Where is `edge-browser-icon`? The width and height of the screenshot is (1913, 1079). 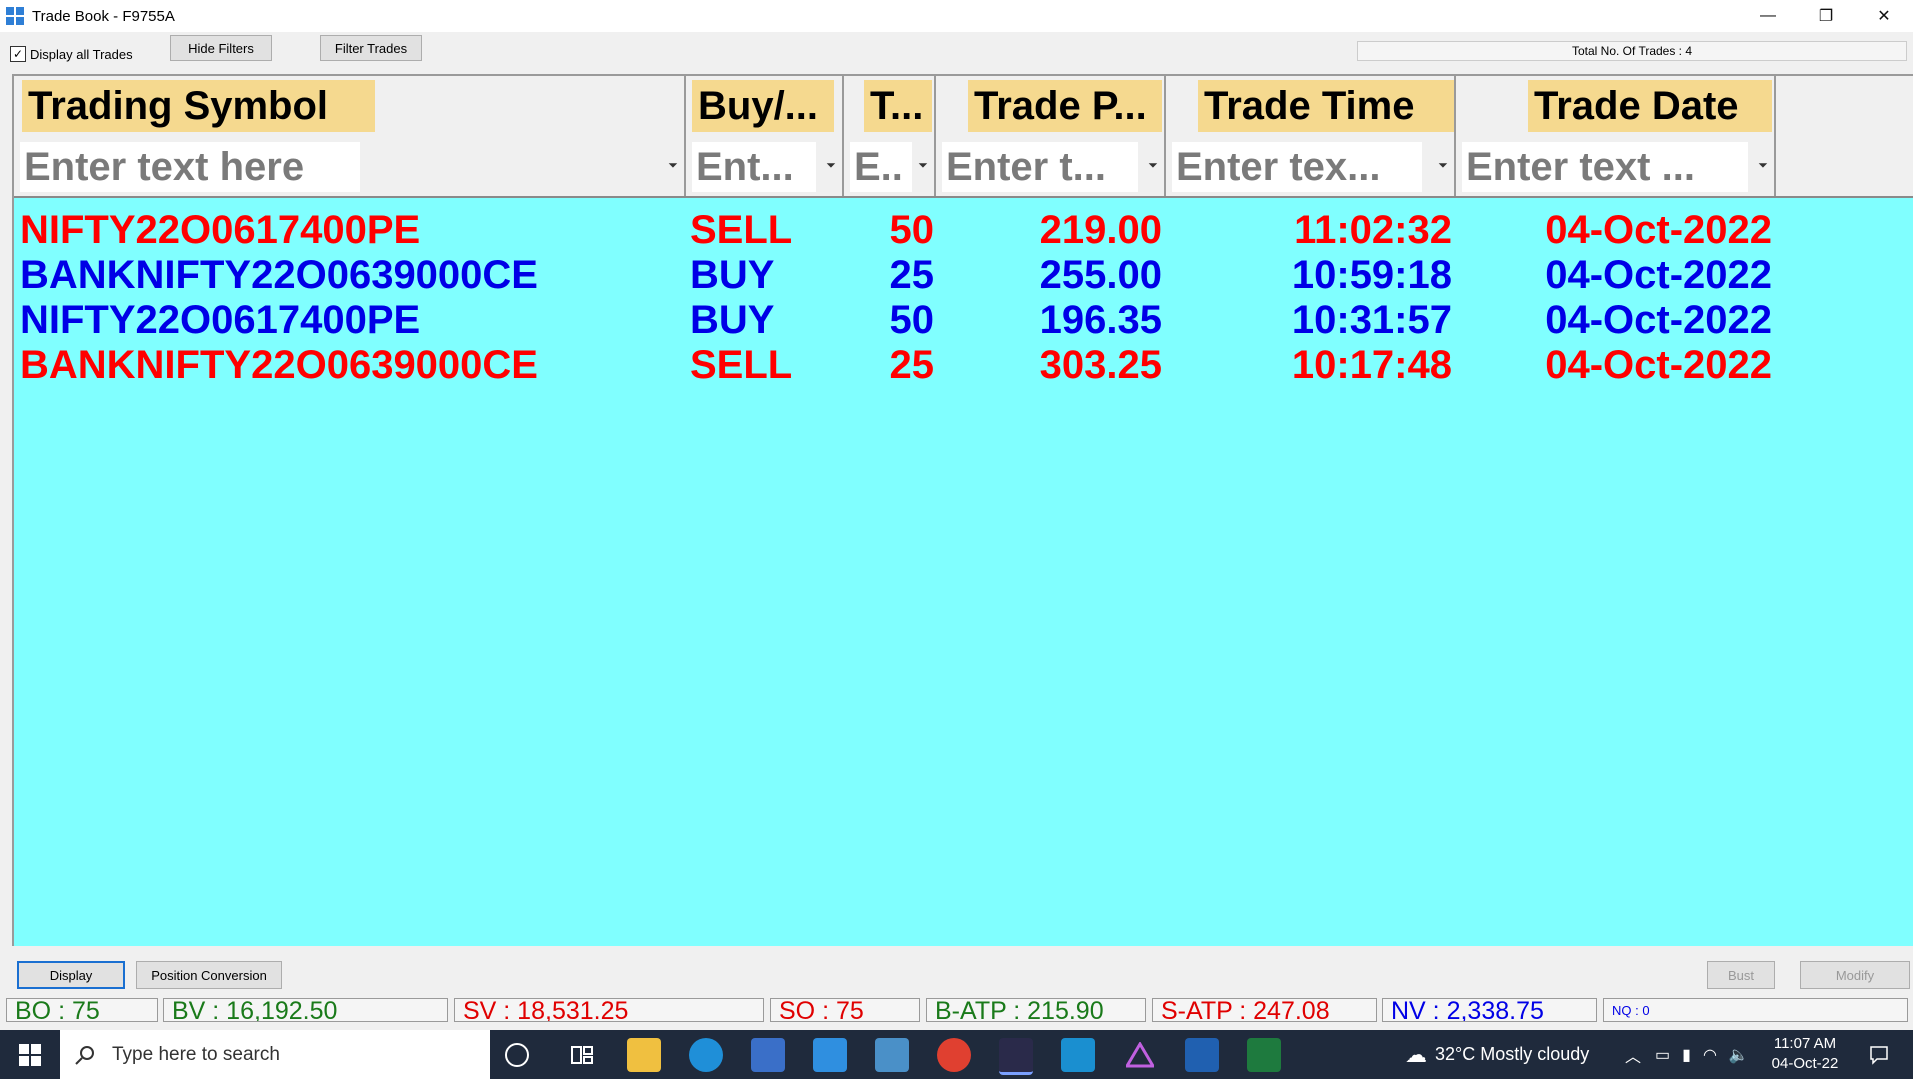
edge-browser-icon is located at coordinates (706, 1055).